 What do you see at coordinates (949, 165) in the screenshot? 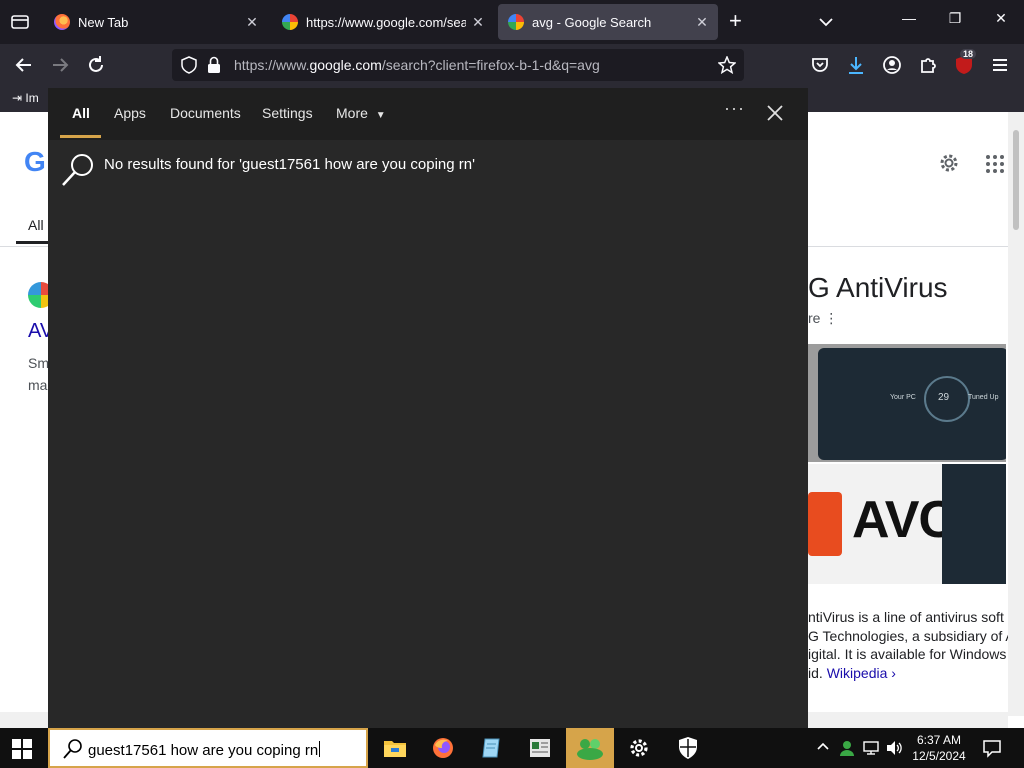
I see `google-settings-gear-icon` at bounding box center [949, 165].